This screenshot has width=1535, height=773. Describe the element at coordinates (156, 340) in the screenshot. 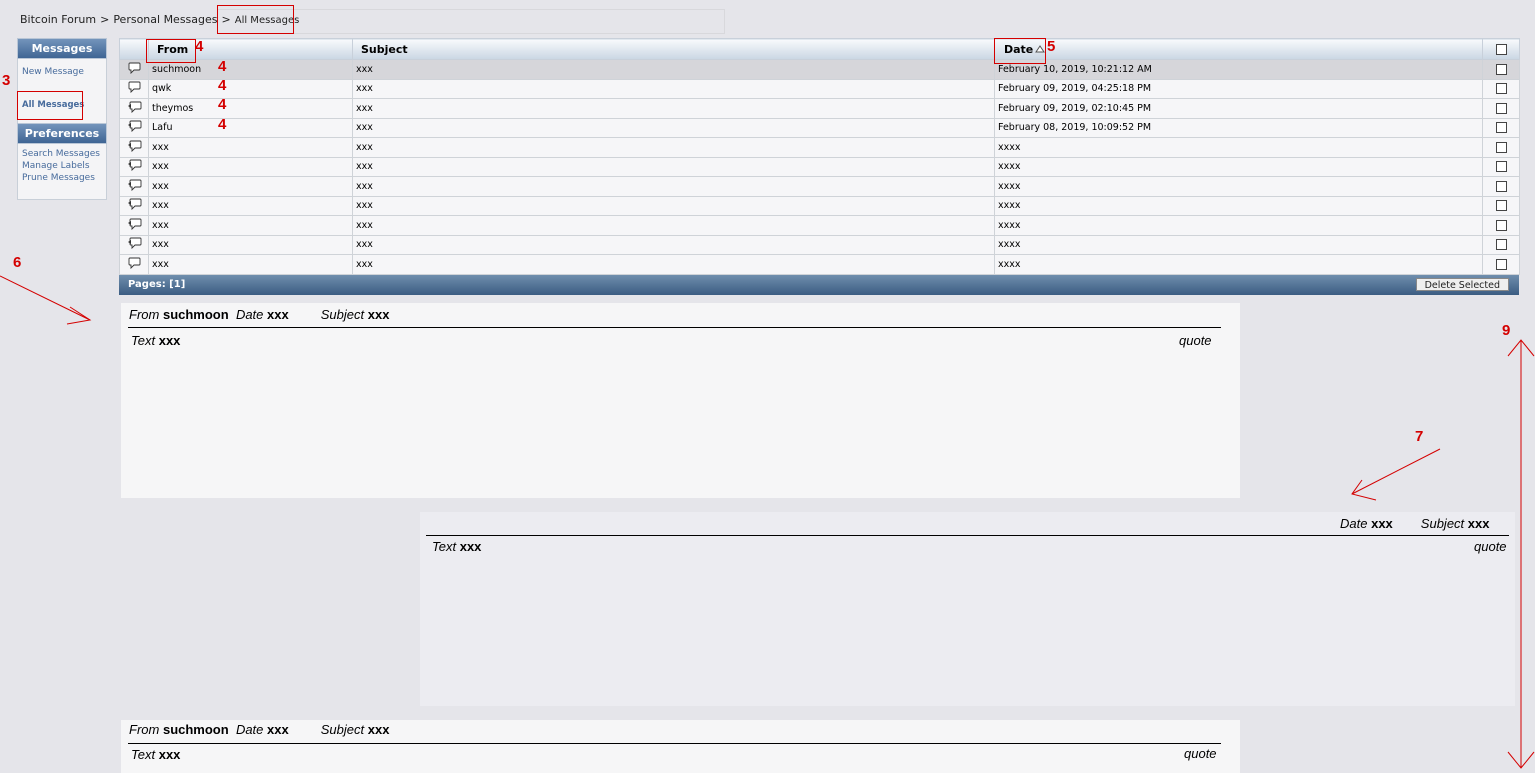

I see `panel-text: Text xxx` at that location.